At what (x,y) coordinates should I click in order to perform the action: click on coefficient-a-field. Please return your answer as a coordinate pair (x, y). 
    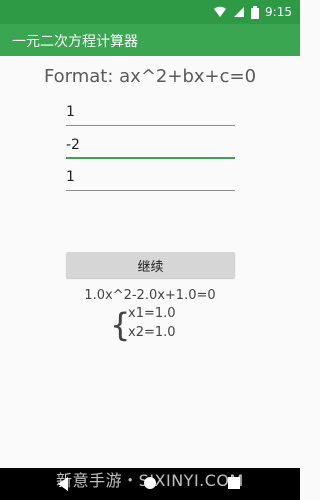
    Looking at the image, I should click on (150, 113).